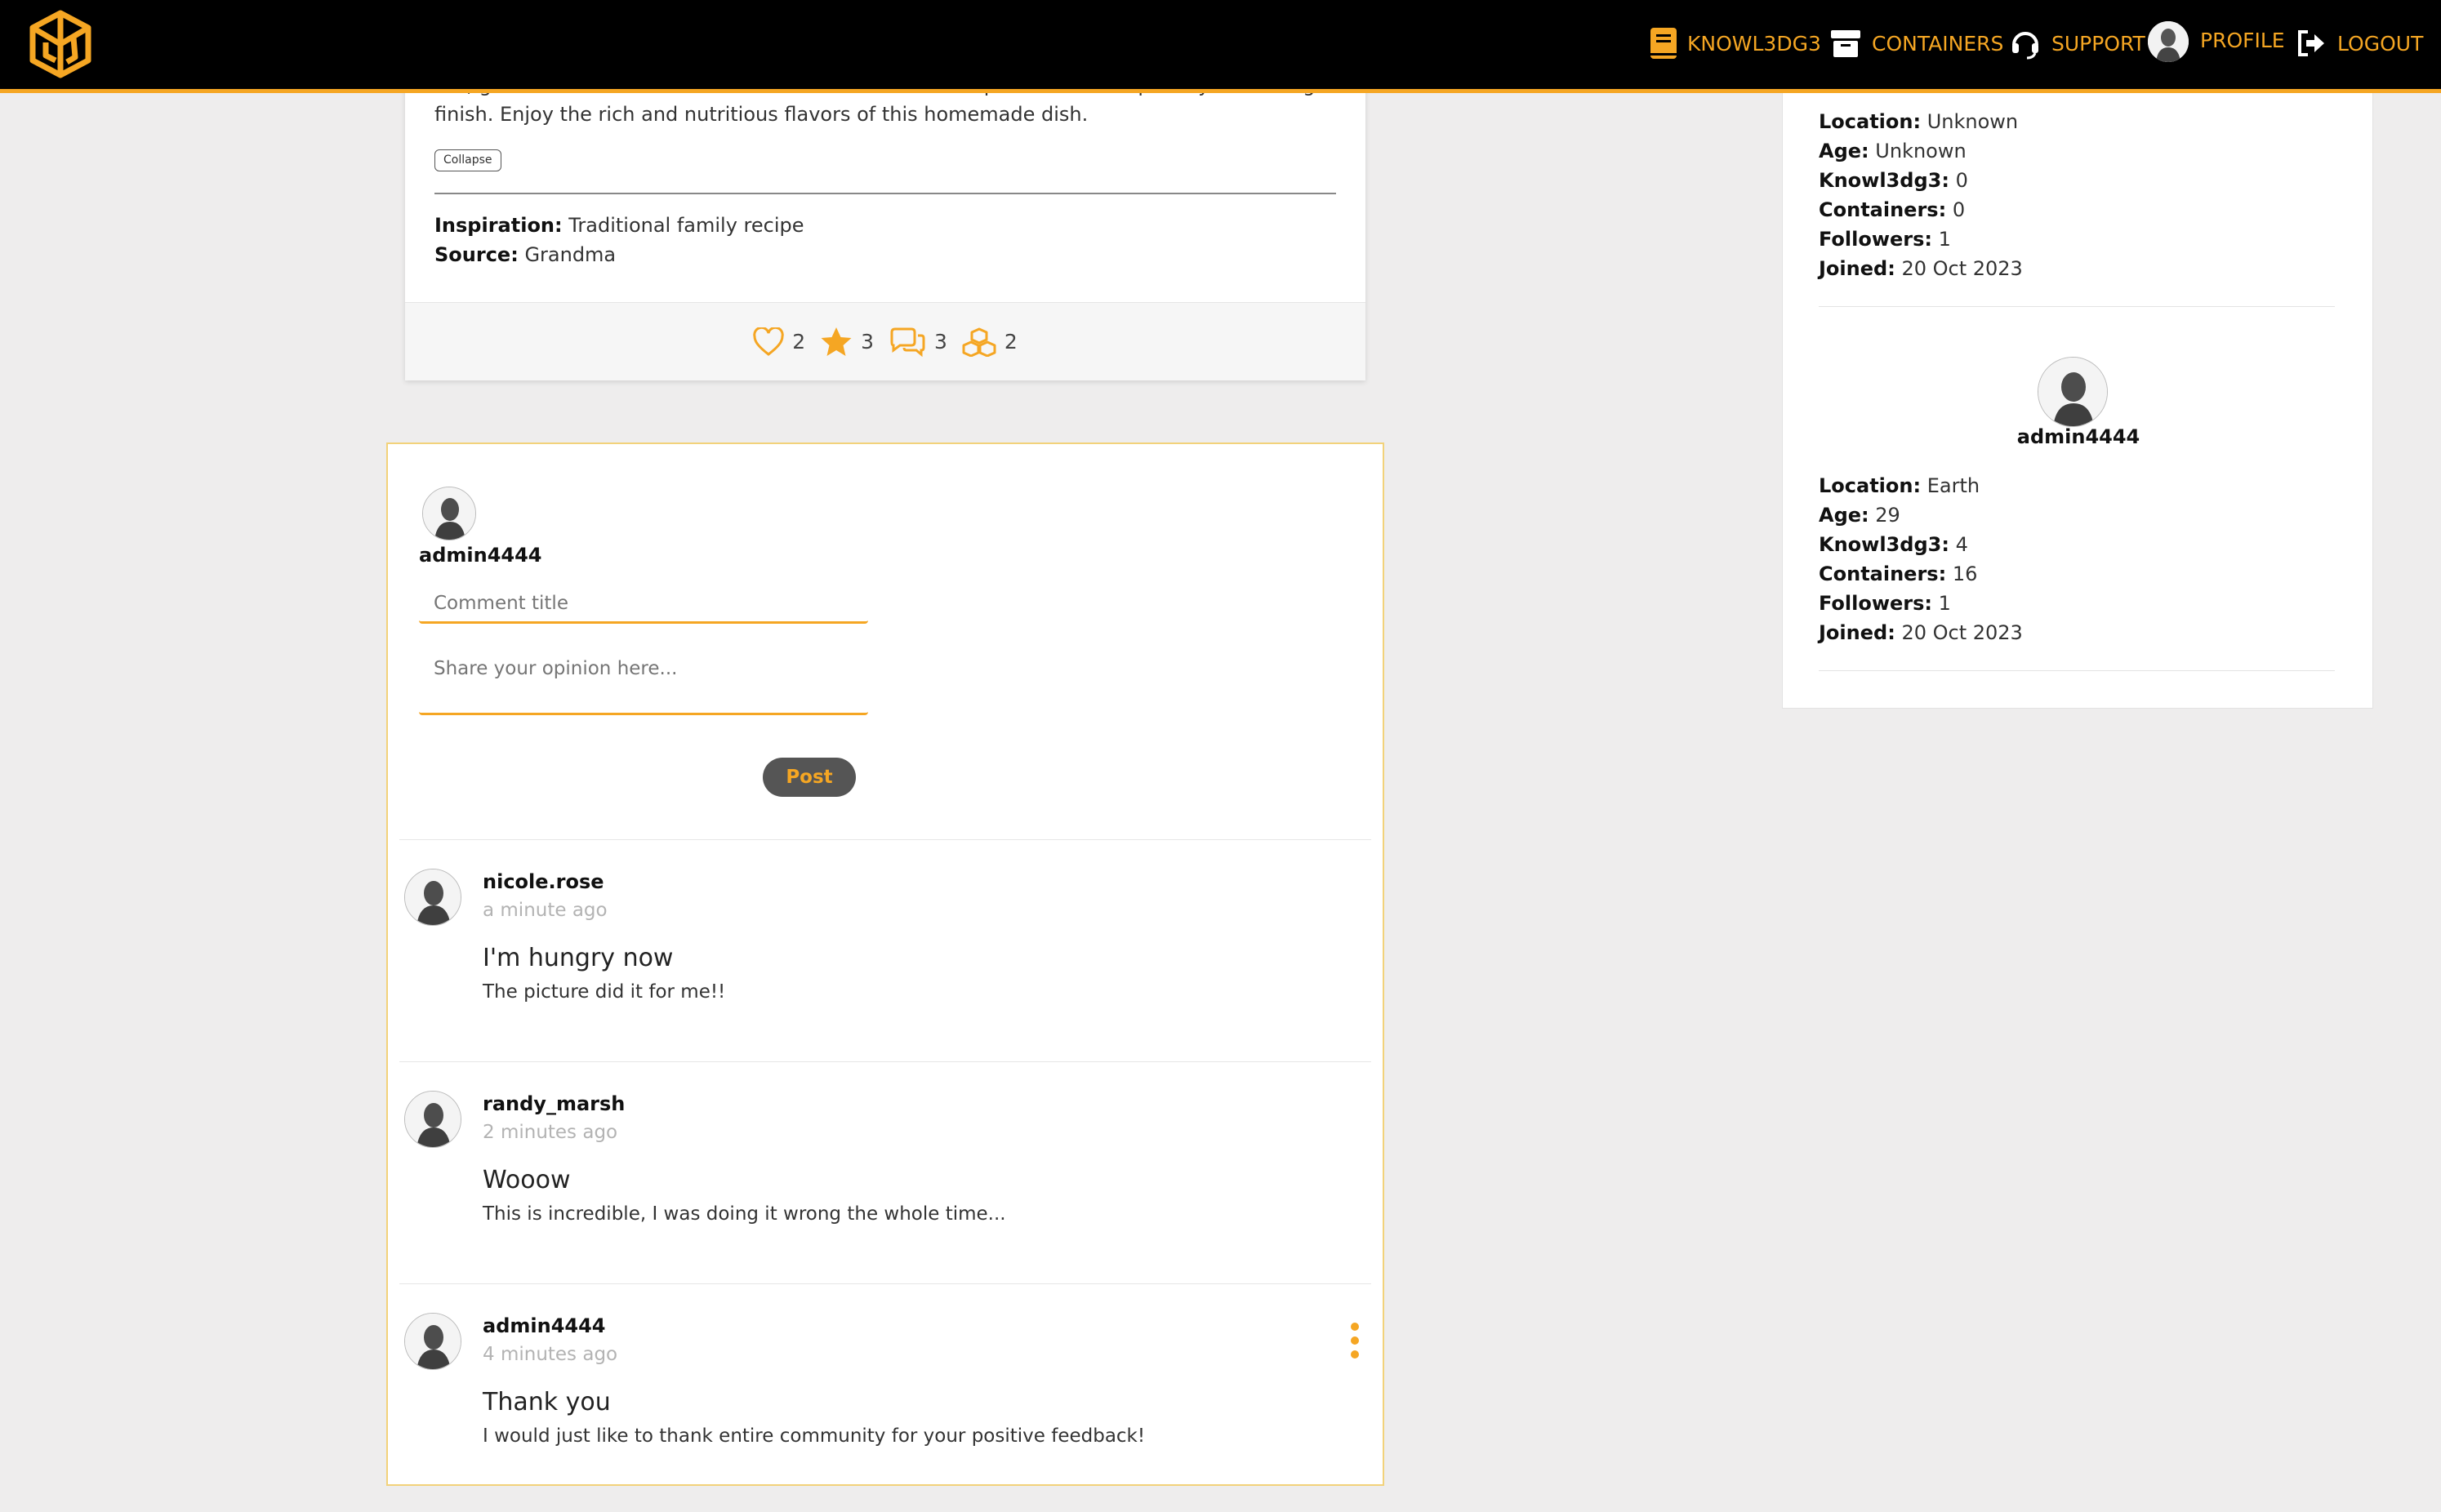 This screenshot has height=1512, width=2441. I want to click on comment-username: randy_marsh, so click(554, 1103).